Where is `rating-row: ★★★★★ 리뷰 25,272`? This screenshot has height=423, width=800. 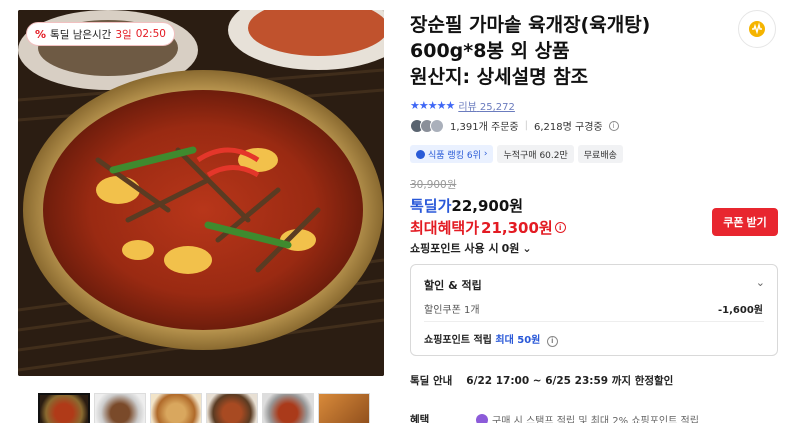
rating-row: ★★★★★ 리뷰 25,272 is located at coordinates (462, 105).